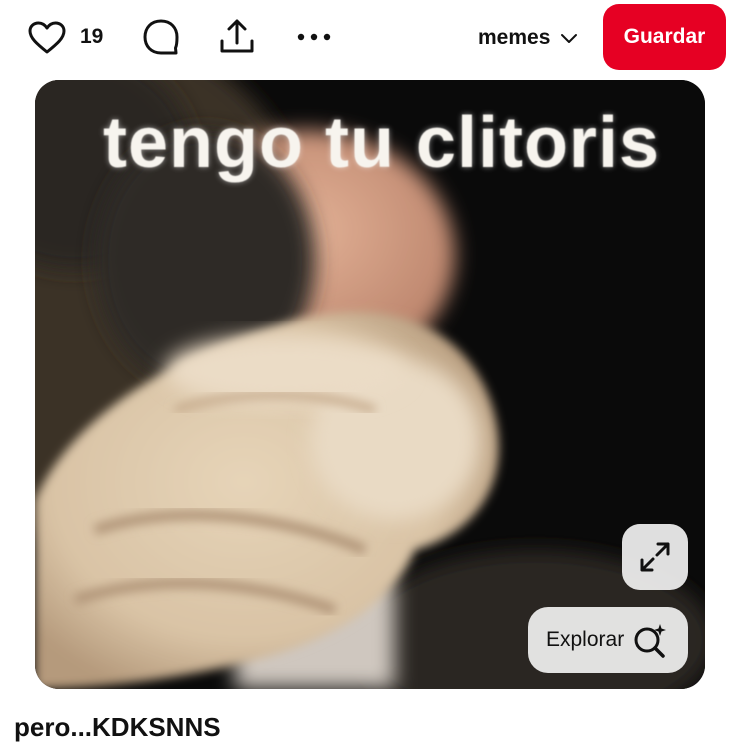 Image resolution: width=733 pixels, height=743 pixels. Describe the element at coordinates (366, 37) in the screenshot. I see `pin-toolbar: 19 memes Guardar` at that location.